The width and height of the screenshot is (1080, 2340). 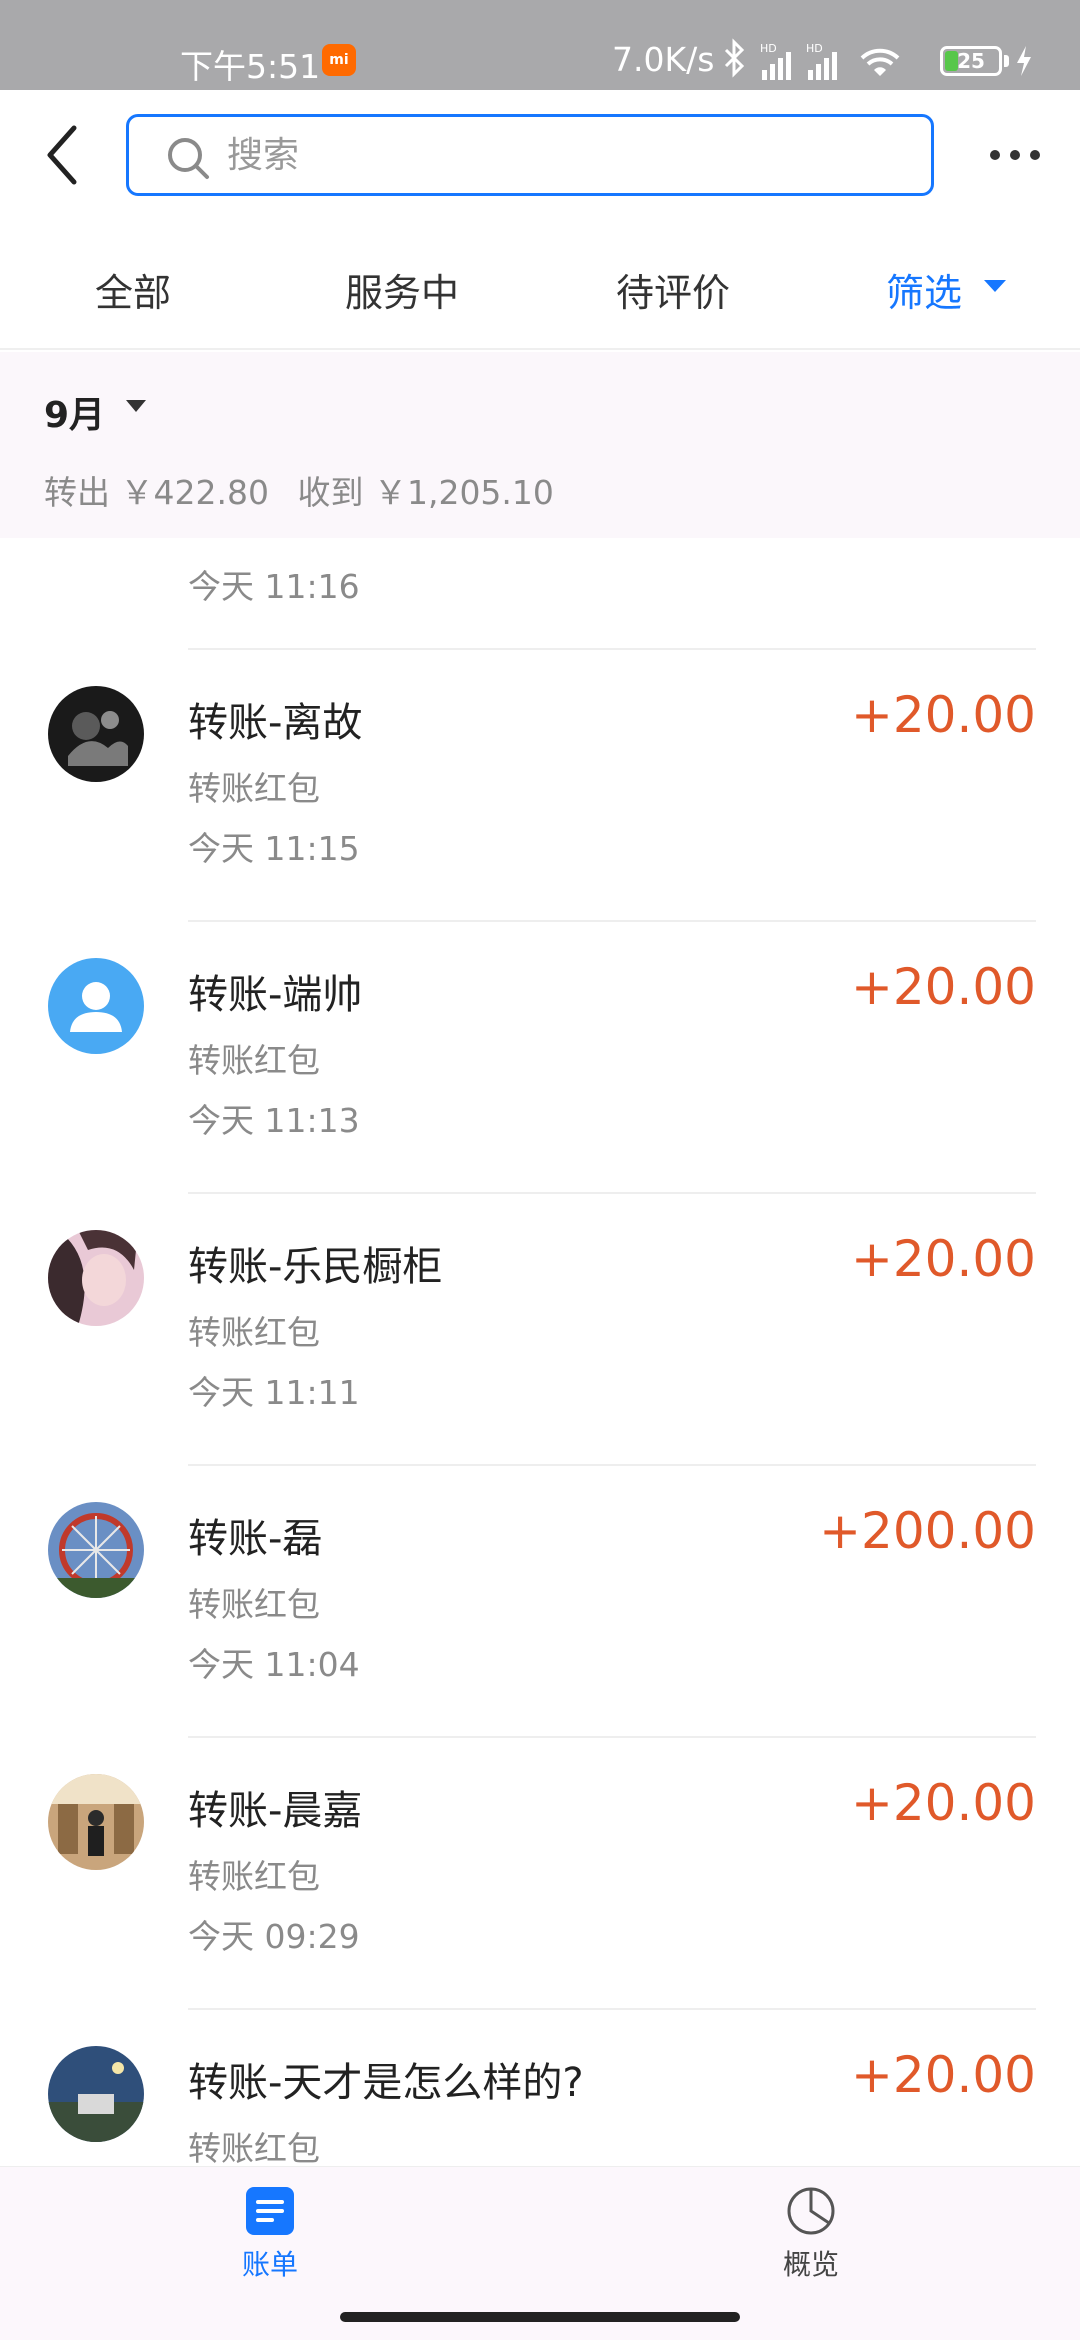 I want to click on nav-item-label: 概览, so click(x=810, y=2264).